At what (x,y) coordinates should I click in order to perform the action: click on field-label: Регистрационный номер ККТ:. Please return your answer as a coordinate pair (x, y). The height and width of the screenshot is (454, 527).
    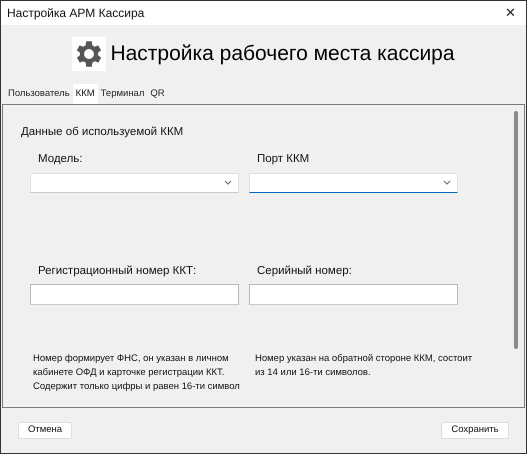
    Looking at the image, I should click on (118, 271).